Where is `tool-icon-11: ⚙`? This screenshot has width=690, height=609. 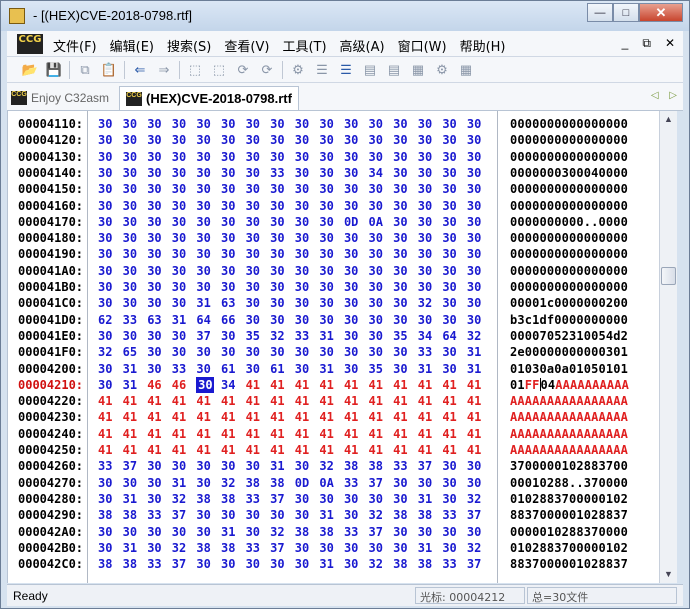 tool-icon-11: ⚙ is located at coordinates (442, 70).